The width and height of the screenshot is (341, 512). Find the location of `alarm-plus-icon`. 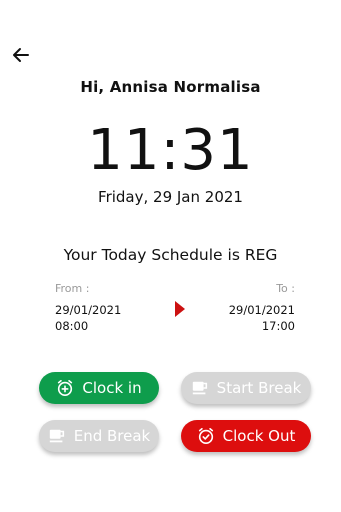

alarm-plus-icon is located at coordinates (65, 388).